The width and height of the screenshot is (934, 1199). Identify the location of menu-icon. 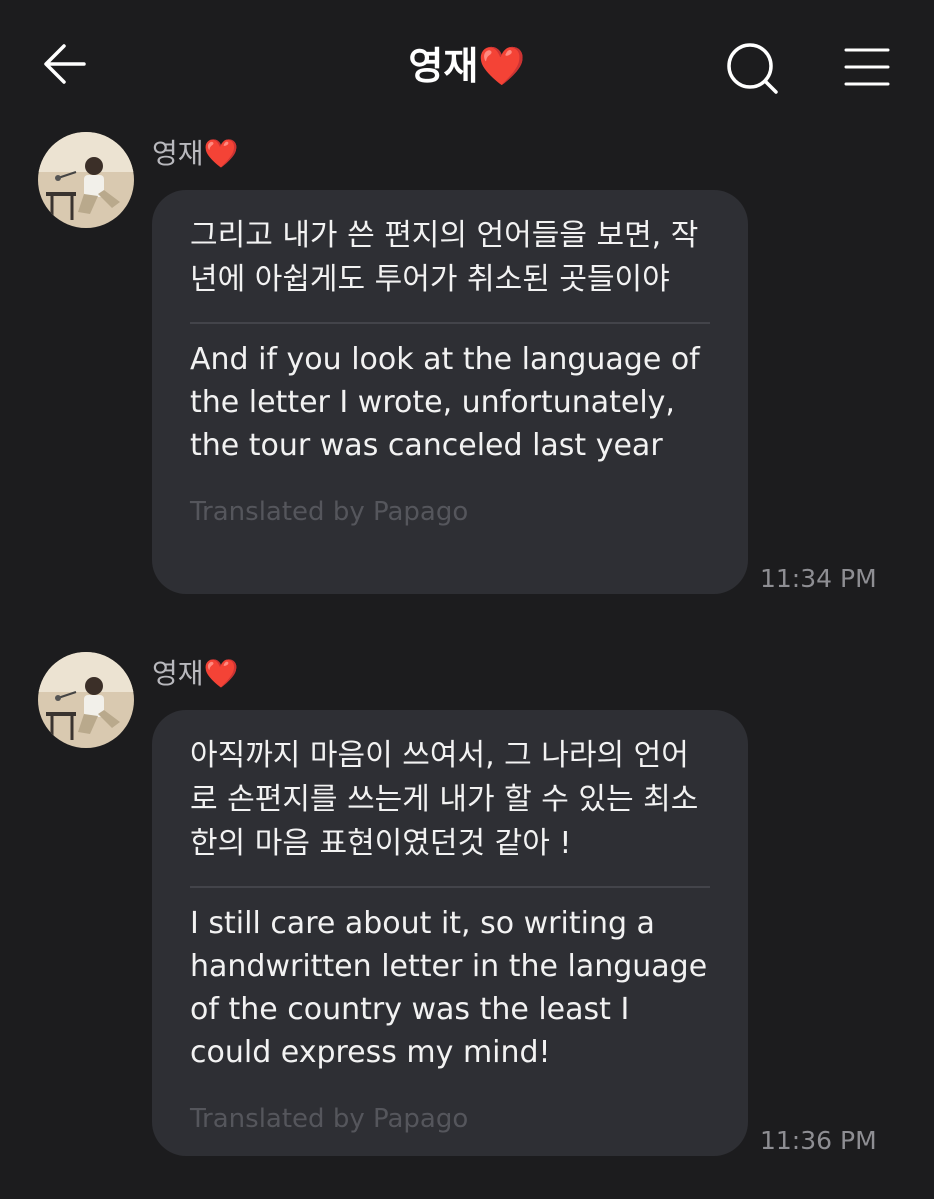
(867, 67).